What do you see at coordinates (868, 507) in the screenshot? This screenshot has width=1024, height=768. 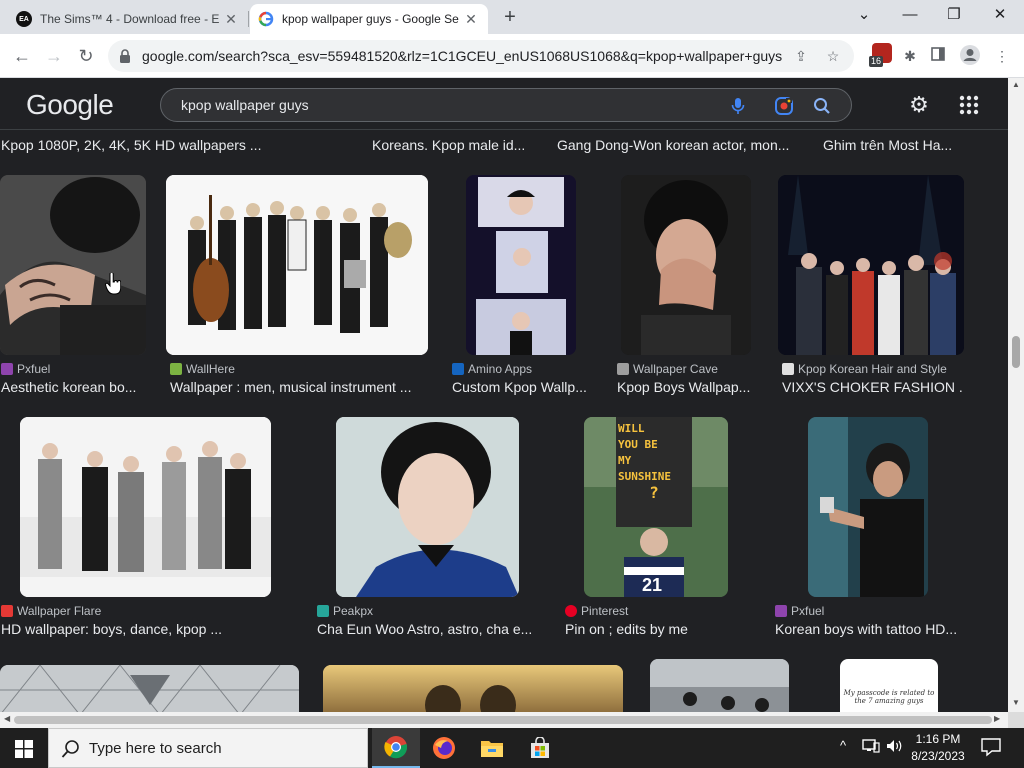 I see `result-image-tattoo-boy` at bounding box center [868, 507].